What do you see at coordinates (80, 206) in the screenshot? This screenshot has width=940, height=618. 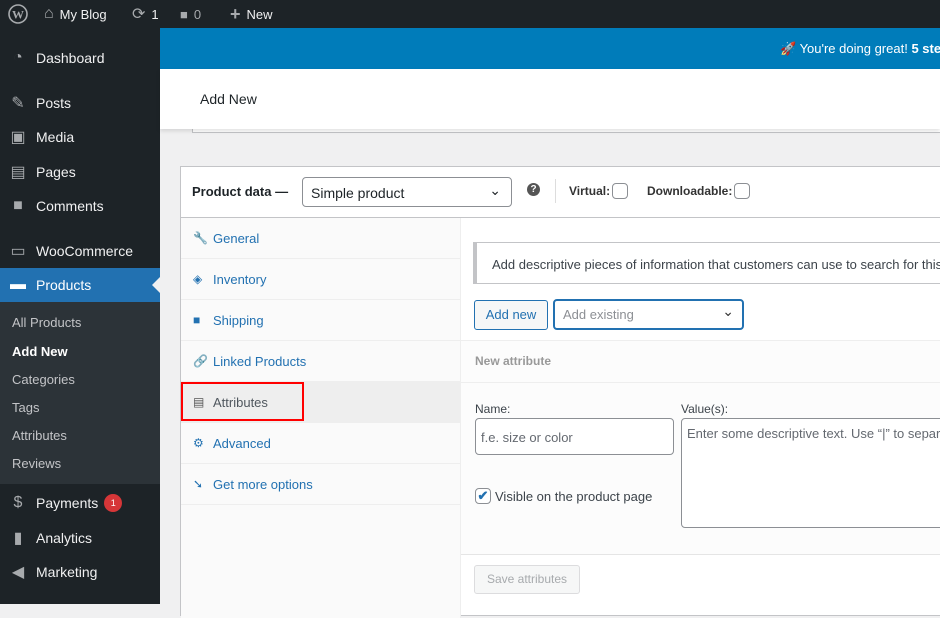 I see `sidebar-item-comments: ■ Comments` at bounding box center [80, 206].